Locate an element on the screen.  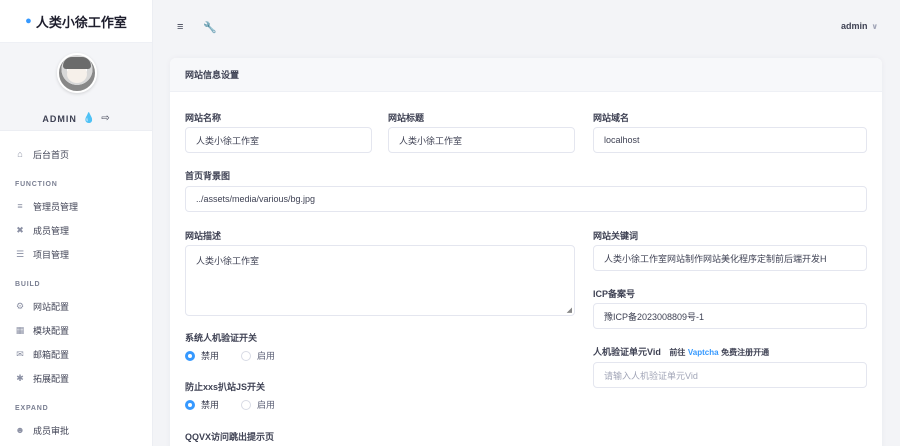
list-icon: ≡ is located at coordinates (20, 206).